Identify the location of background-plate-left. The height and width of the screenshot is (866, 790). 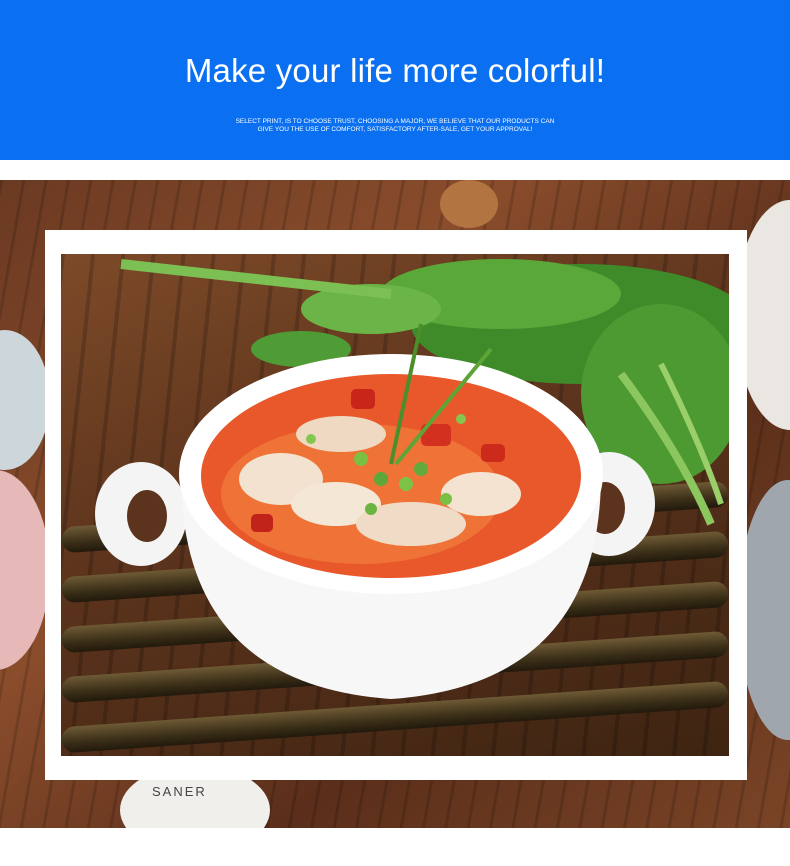
(25, 400).